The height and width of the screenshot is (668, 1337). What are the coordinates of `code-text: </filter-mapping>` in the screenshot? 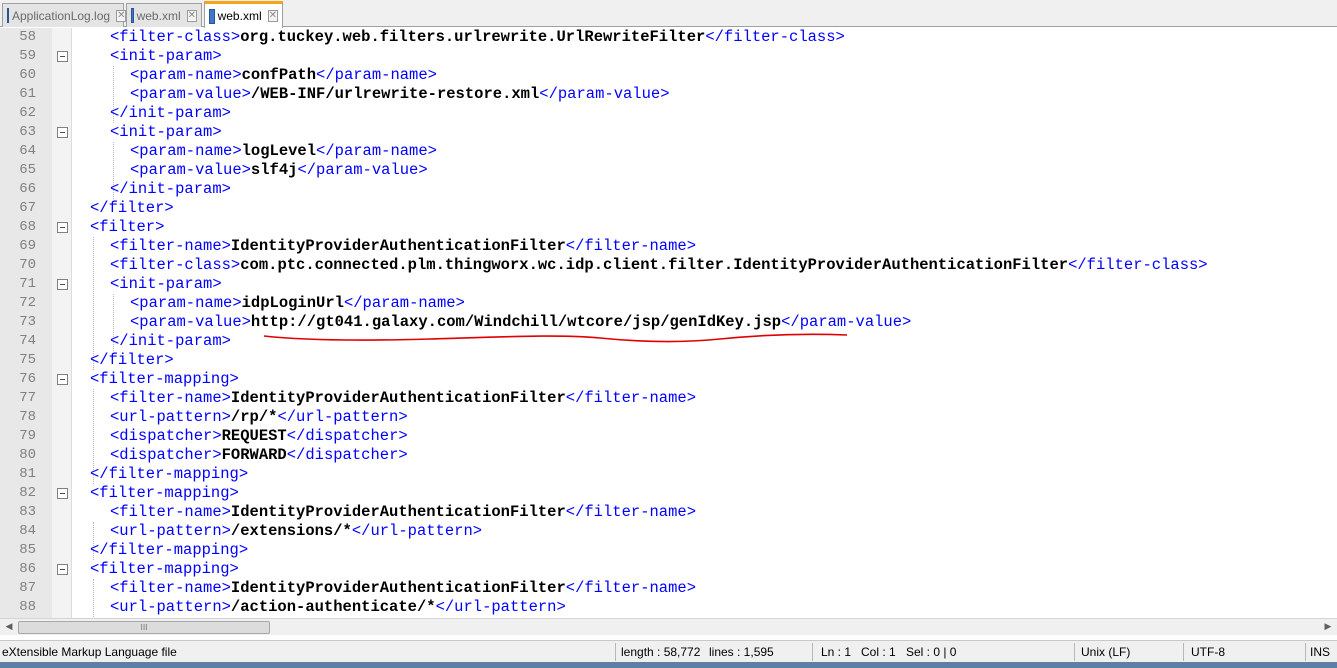 It's located at (169, 474).